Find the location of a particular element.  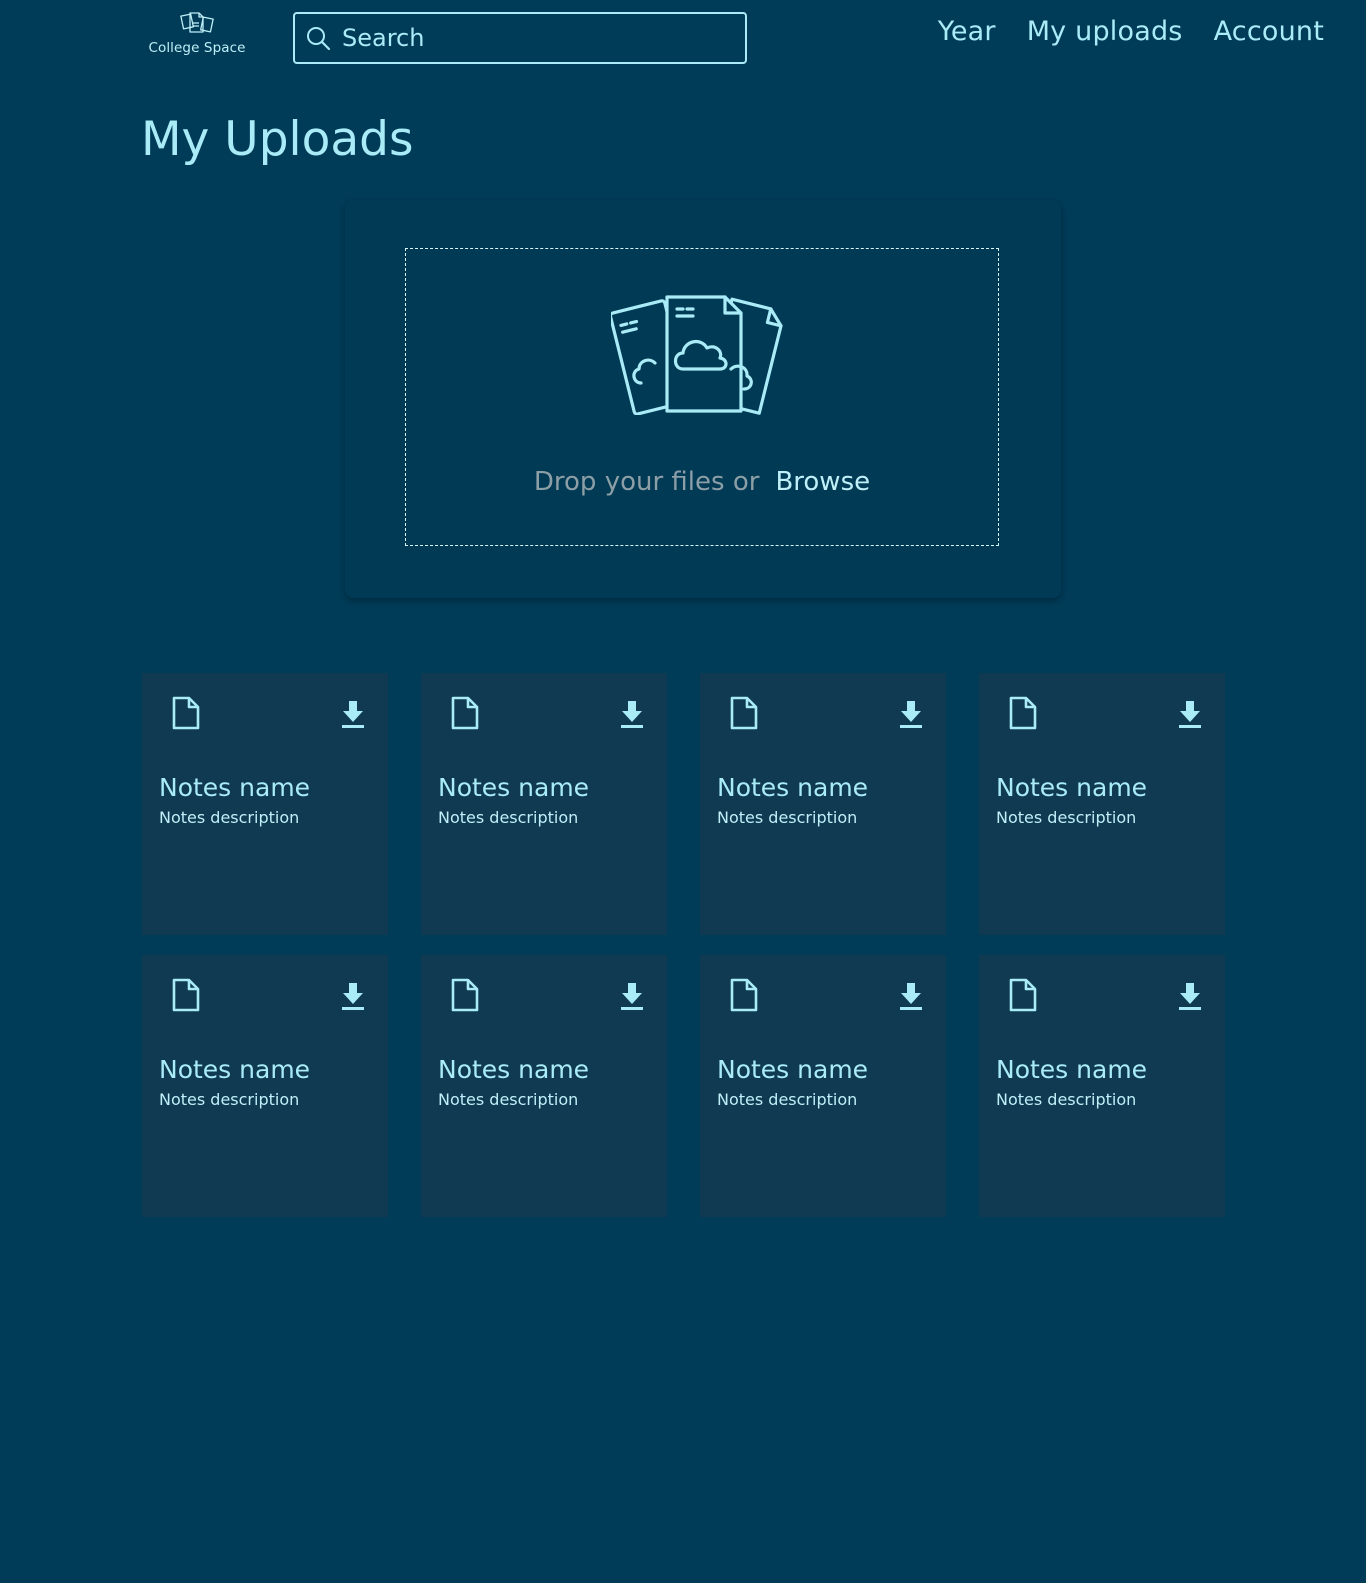

nav-year: Year is located at coordinates (967, 31).